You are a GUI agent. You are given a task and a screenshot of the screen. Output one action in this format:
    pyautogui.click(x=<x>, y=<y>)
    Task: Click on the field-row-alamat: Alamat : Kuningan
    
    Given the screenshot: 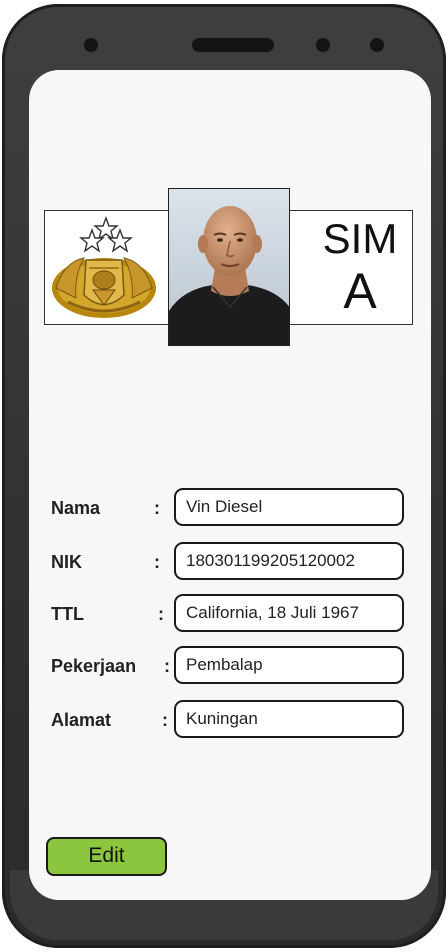 What is the action you would take?
    pyautogui.click(x=231, y=721)
    